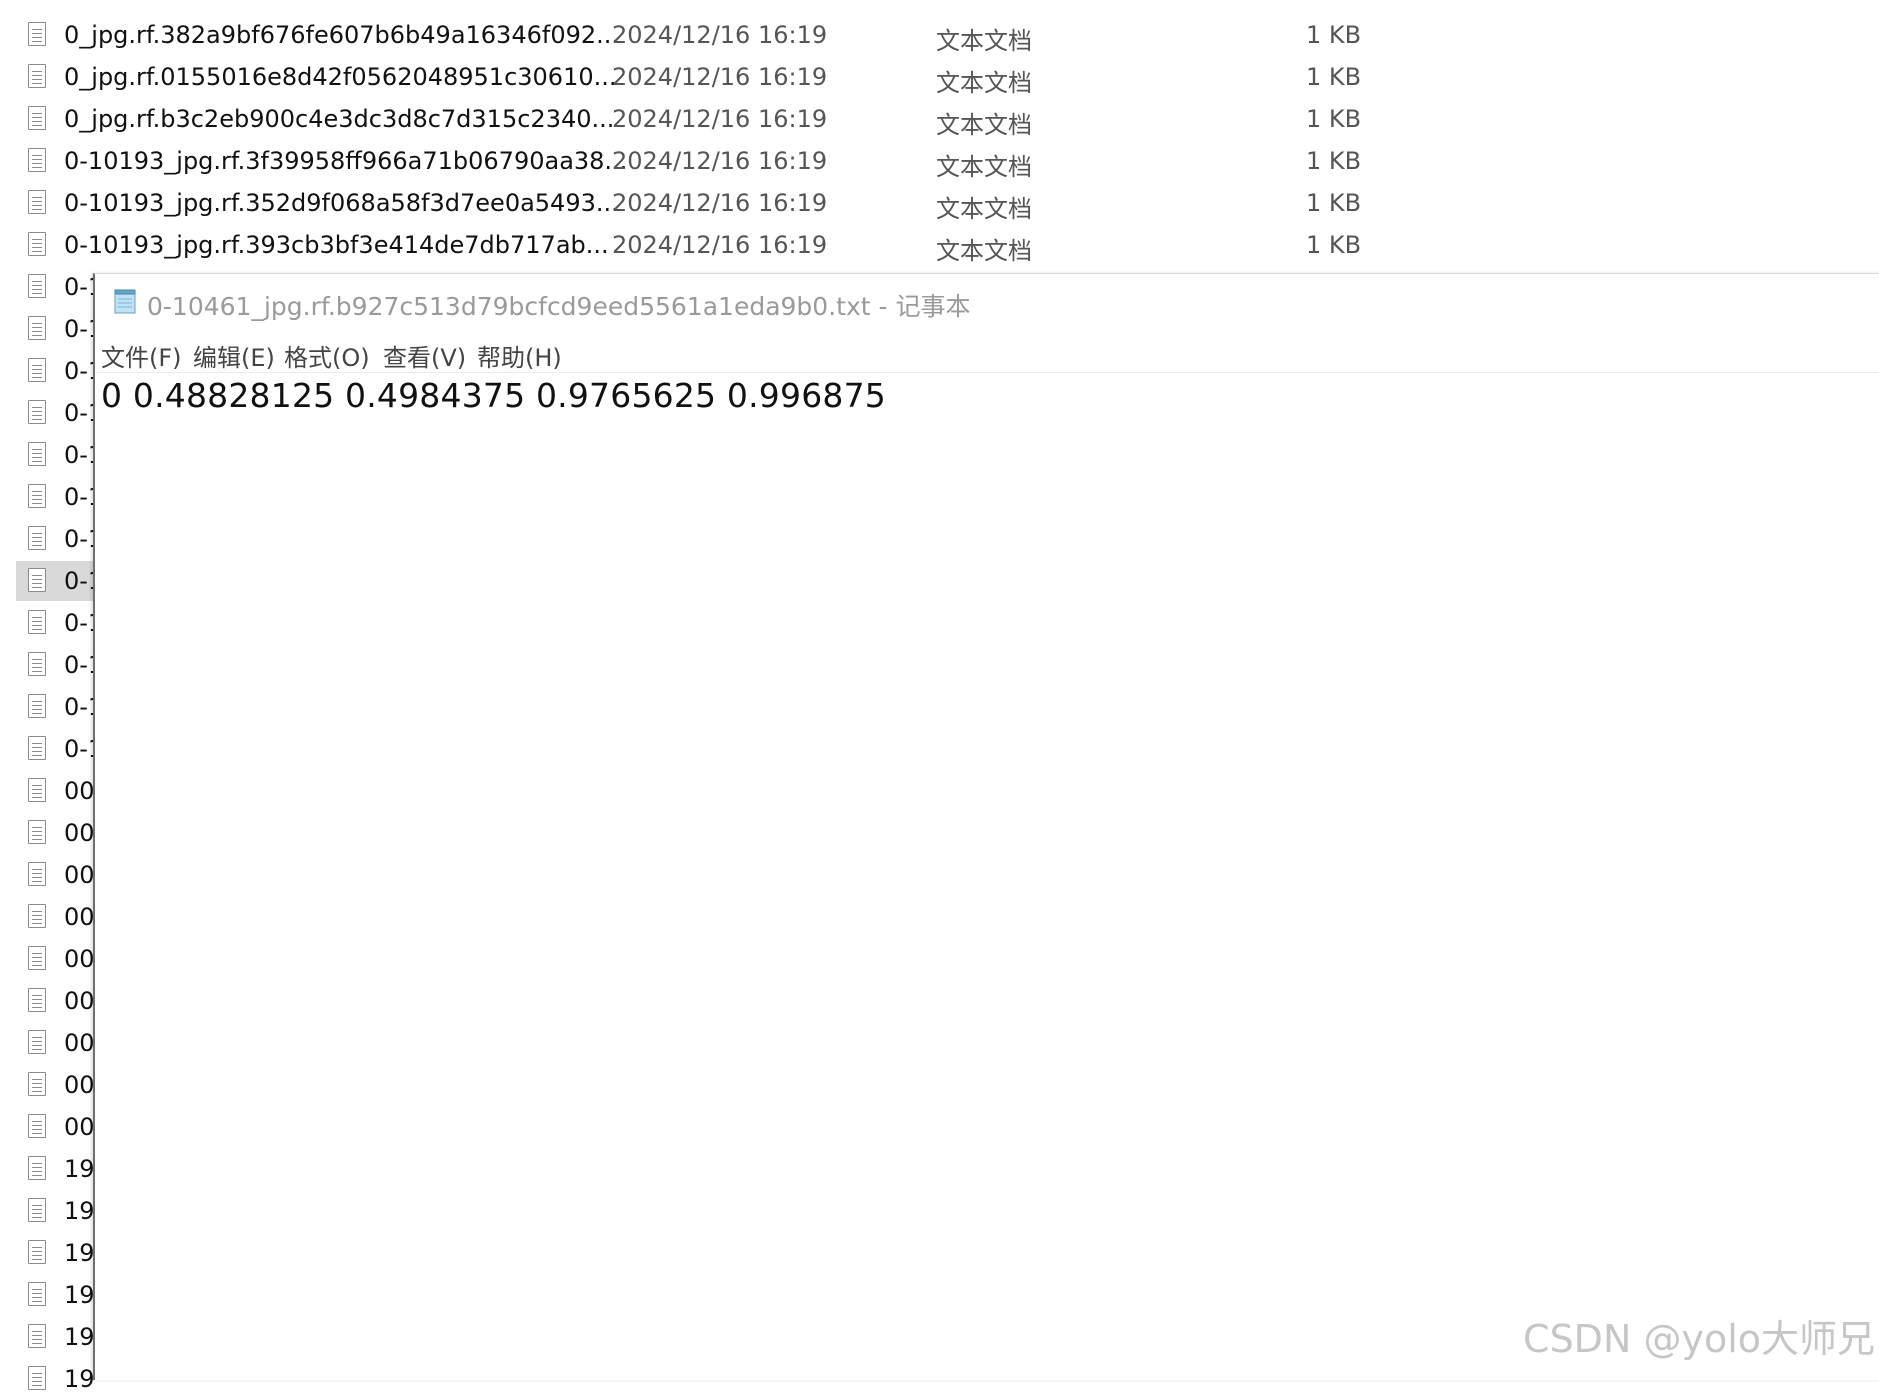 The width and height of the screenshot is (1879, 1399). Describe the element at coordinates (519, 355) in the screenshot. I see `menu-help: 帮助(H)` at that location.